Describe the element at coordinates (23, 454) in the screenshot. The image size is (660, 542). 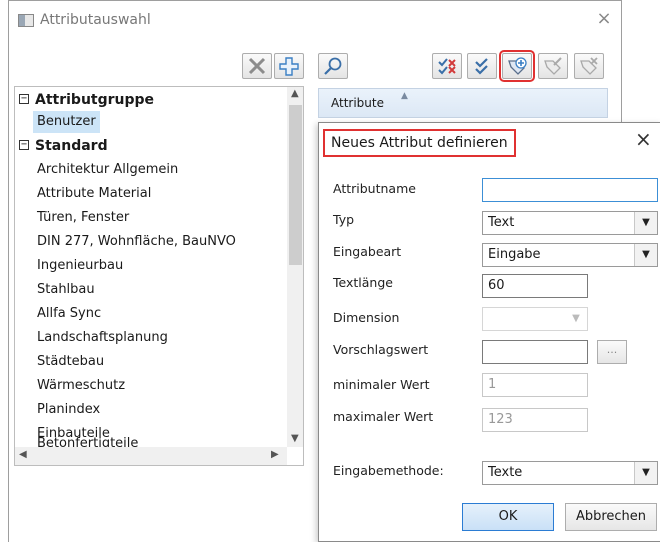
I see `scroll-left-icon: ◀` at that location.